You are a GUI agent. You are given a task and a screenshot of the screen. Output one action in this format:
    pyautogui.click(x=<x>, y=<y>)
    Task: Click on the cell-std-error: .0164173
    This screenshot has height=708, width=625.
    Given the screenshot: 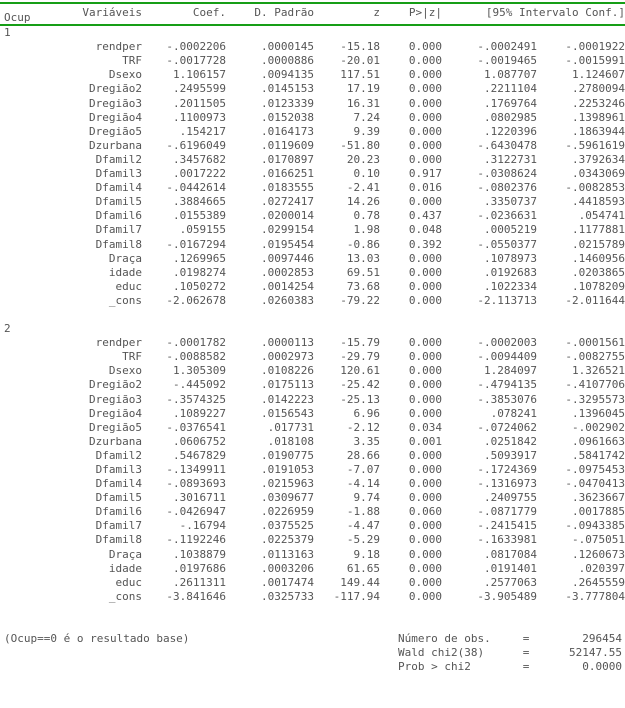 What is the action you would take?
    pyautogui.click(x=287, y=131)
    